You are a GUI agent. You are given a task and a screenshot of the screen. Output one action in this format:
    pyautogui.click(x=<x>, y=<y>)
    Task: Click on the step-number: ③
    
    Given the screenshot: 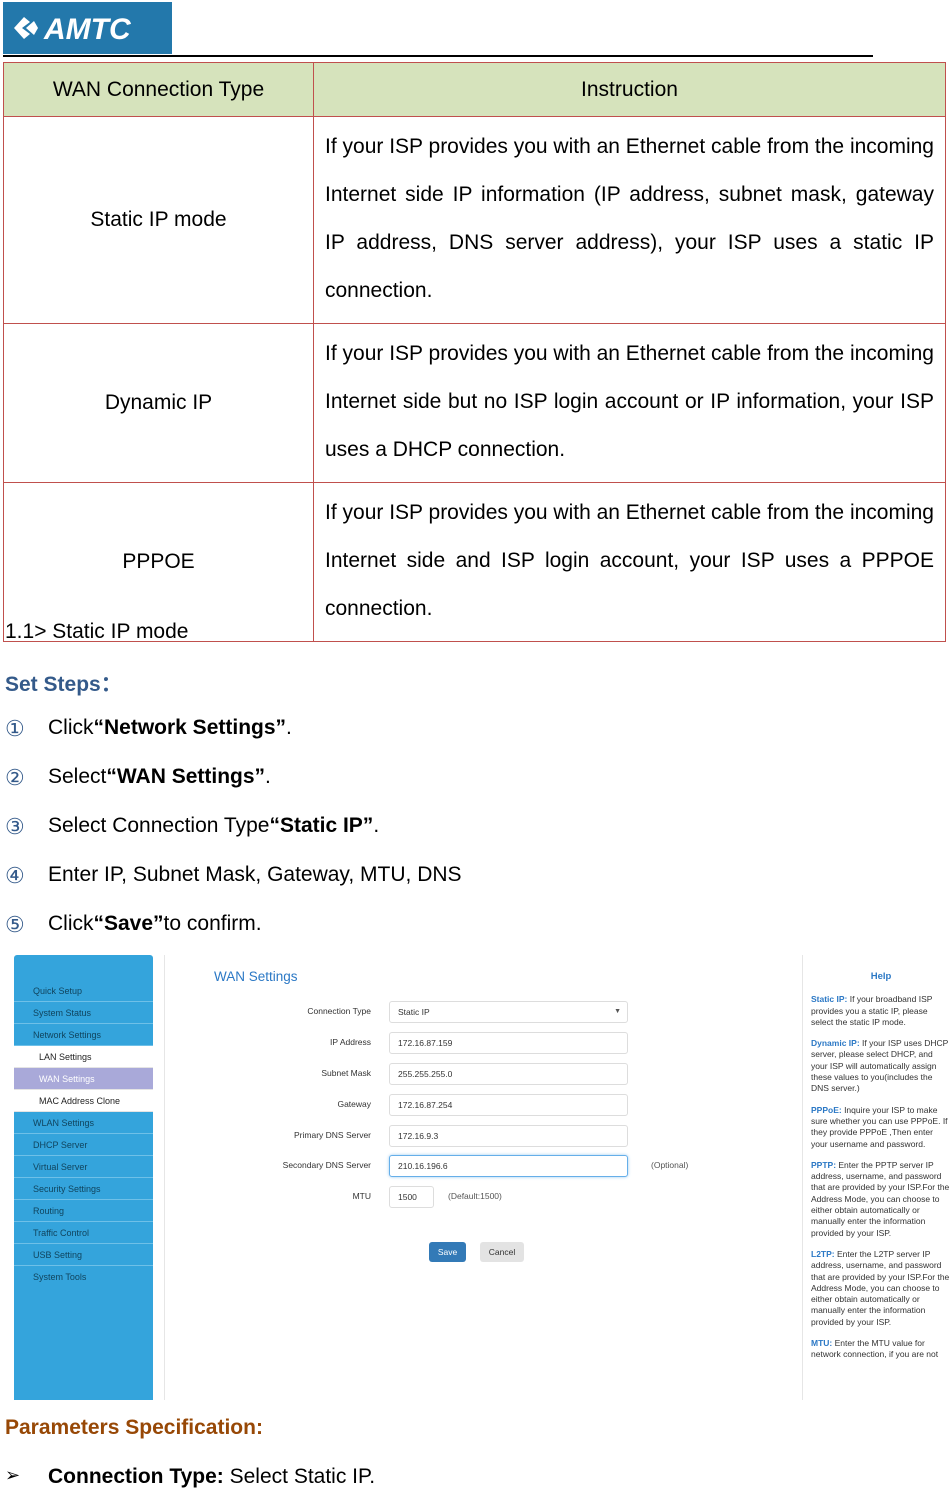 What is the action you would take?
    pyautogui.click(x=15, y=826)
    